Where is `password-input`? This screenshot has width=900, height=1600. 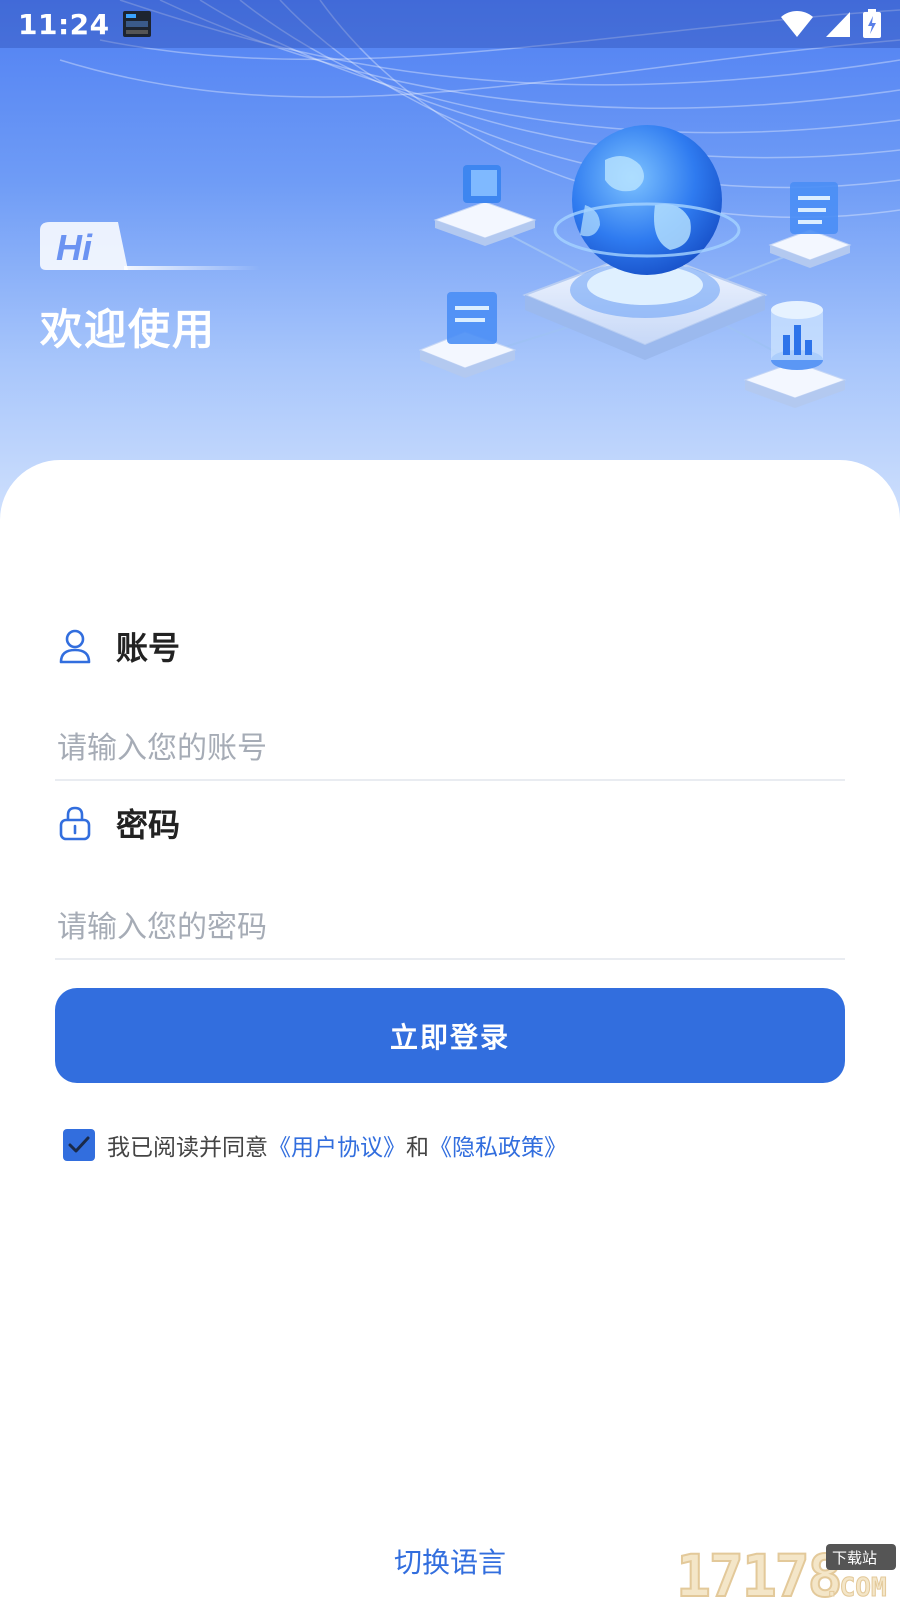 password-input is located at coordinates (450, 928).